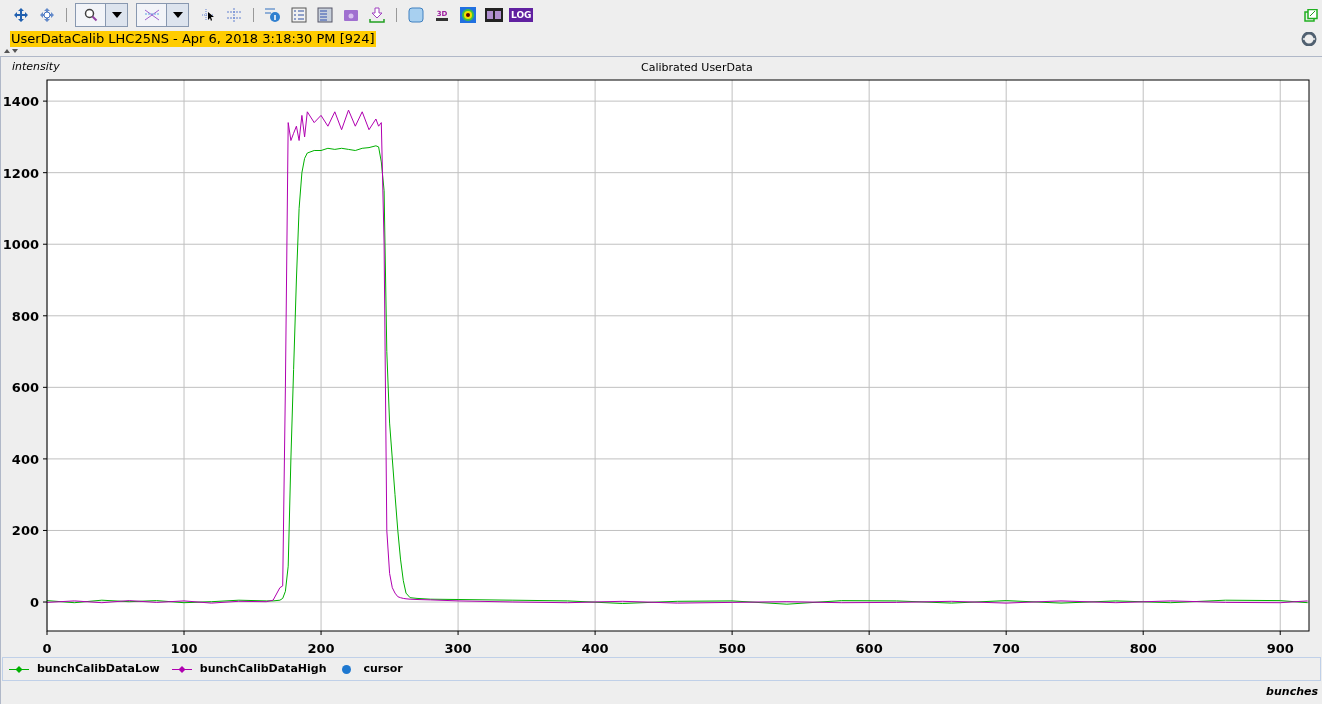  I want to click on x-tick-label: 800, so click(1143, 648).